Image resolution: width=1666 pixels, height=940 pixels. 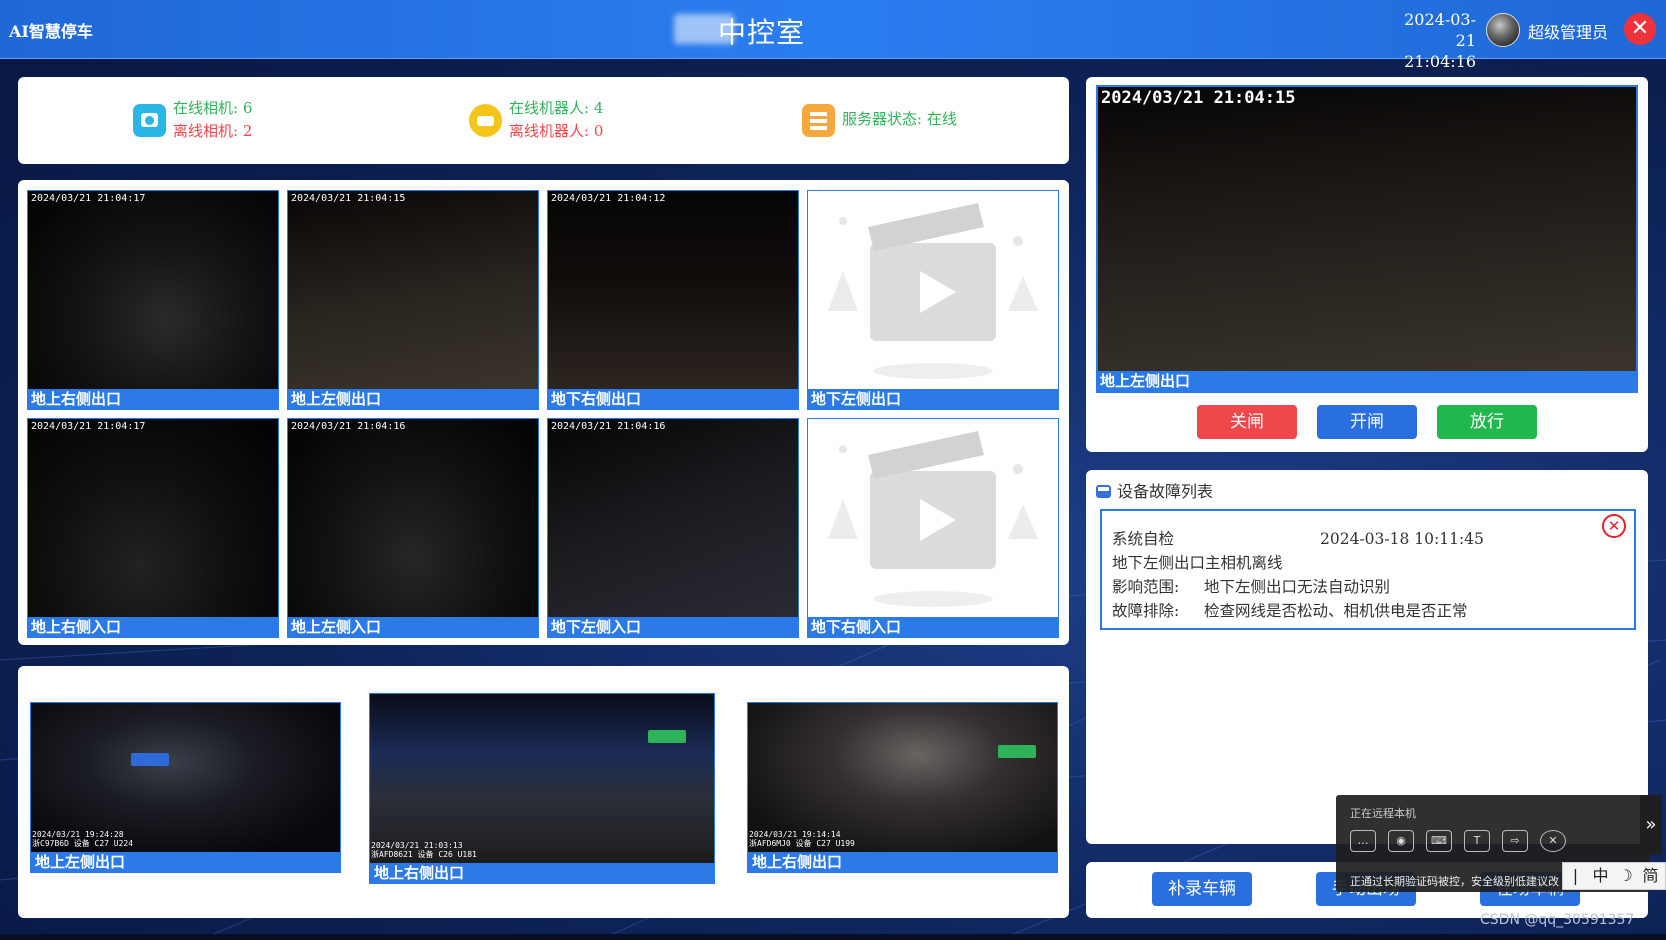 I want to click on keyboard-icon: ⌨, so click(x=1439, y=841).